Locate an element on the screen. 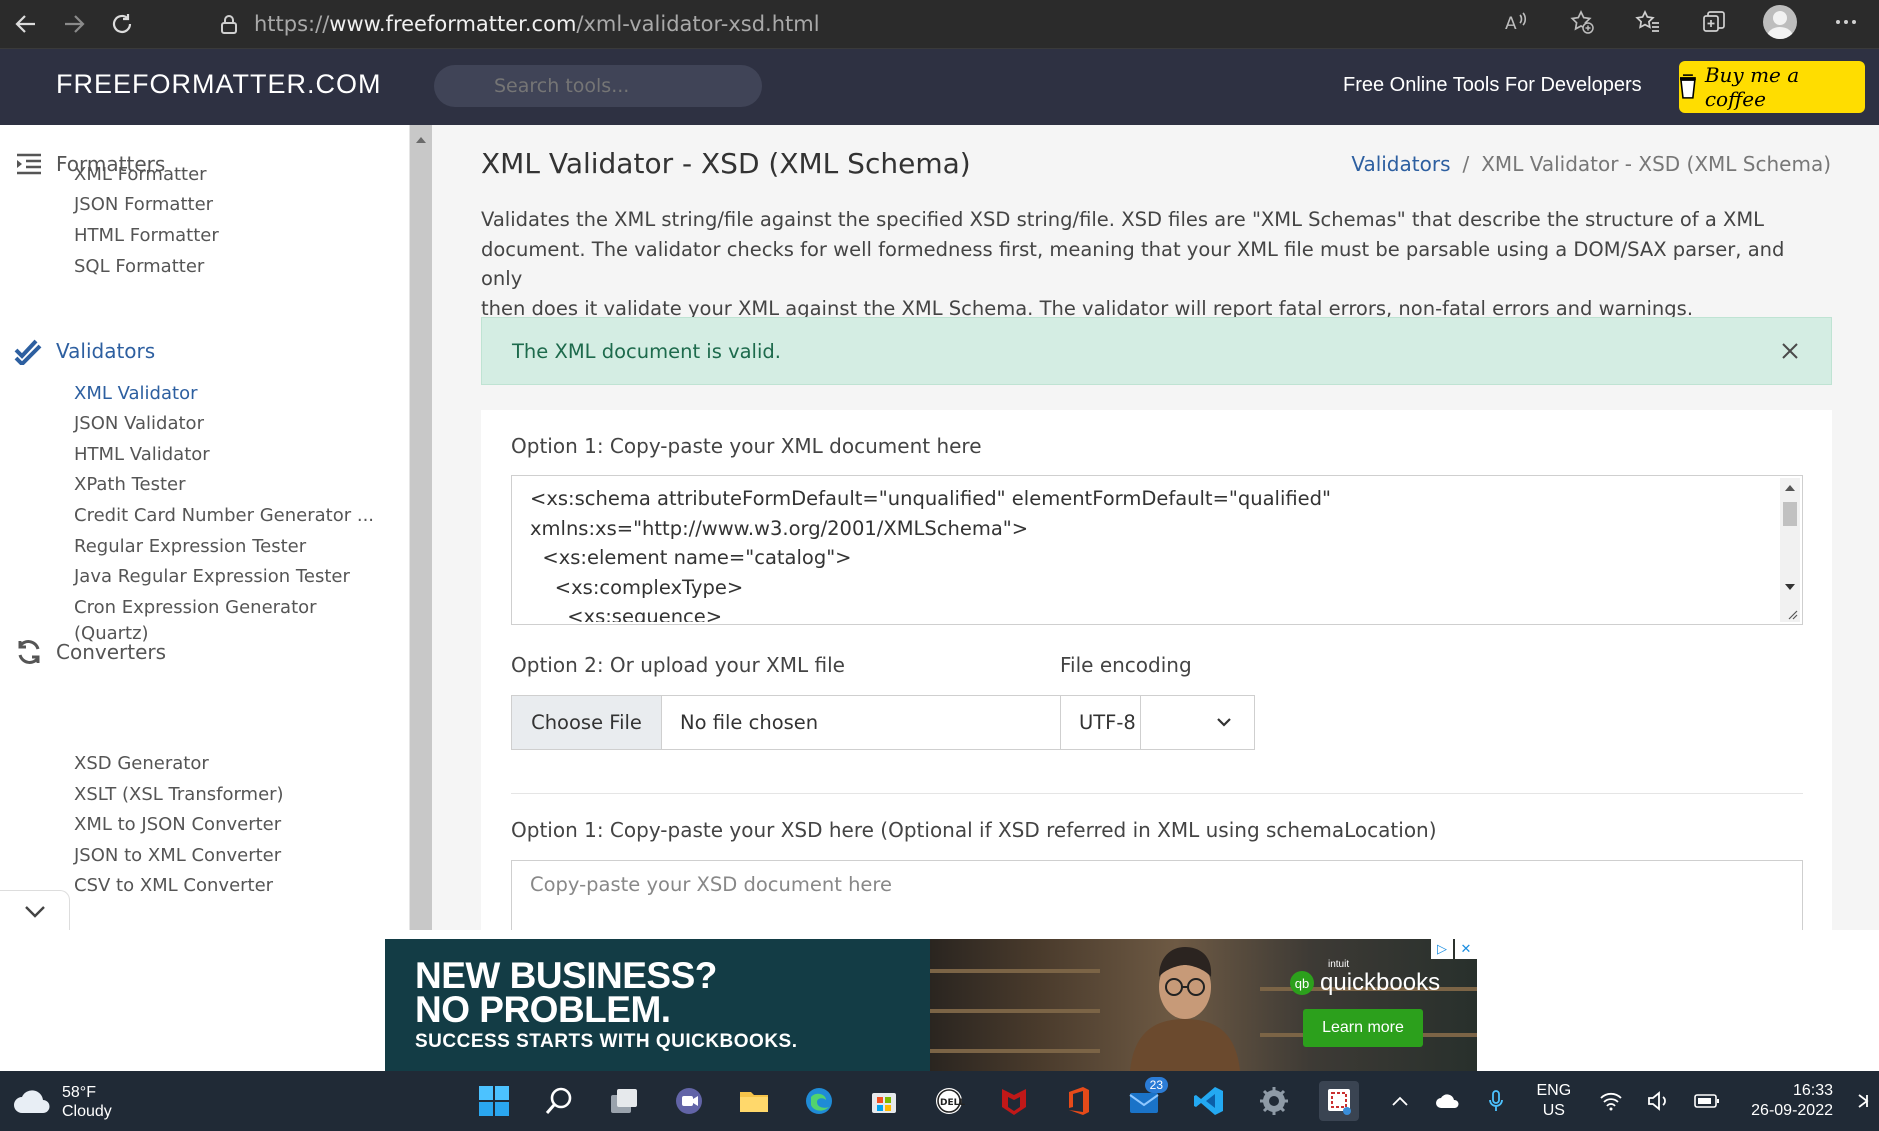  close-ad-icon: ✕ is located at coordinates (1466, 949).